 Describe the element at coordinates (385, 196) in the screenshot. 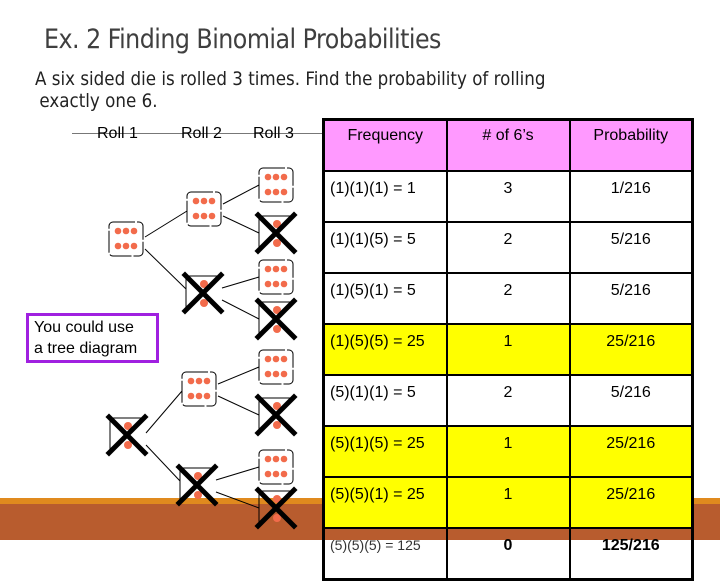

I see `frequency-cell: (1)(1)(1) = 1` at that location.